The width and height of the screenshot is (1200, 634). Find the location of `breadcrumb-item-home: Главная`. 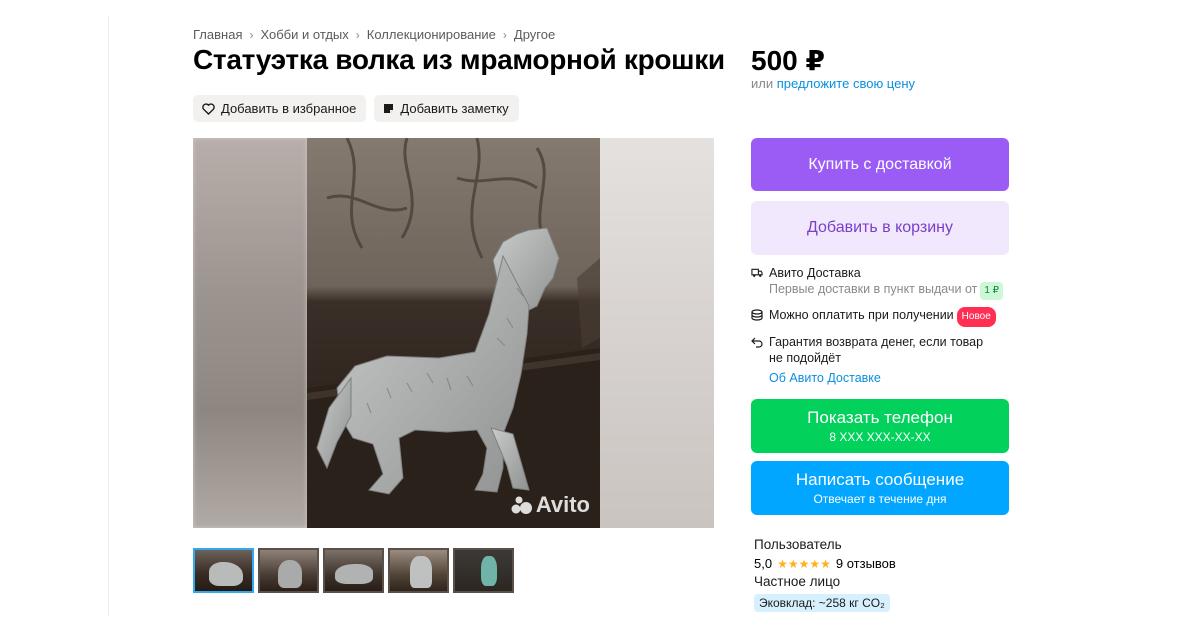

breadcrumb-item-home: Главная is located at coordinates (217, 34).